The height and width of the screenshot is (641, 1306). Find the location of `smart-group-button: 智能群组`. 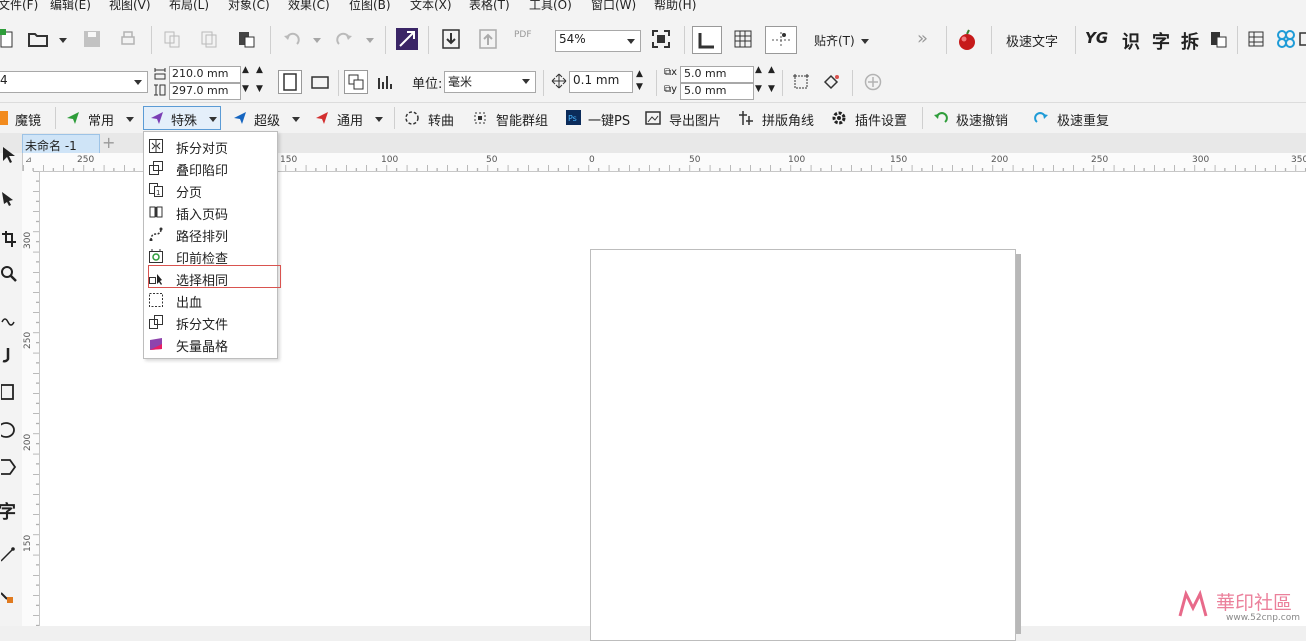

smart-group-button: 智能群组 is located at coordinates (522, 119).